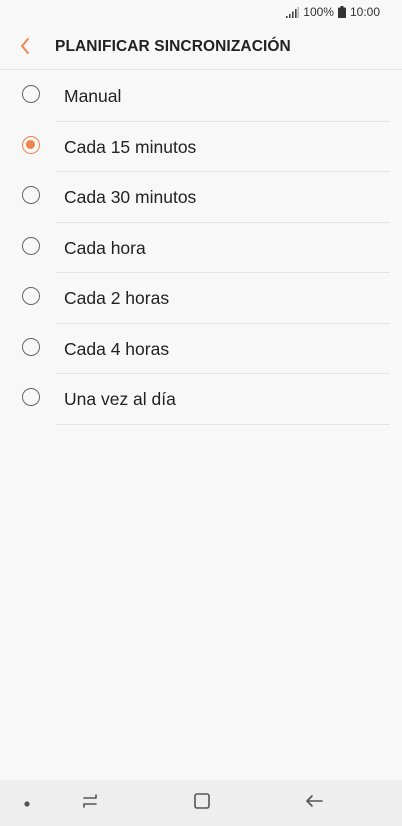 This screenshot has width=402, height=826. I want to click on back-arrow-icon, so click(314, 803).